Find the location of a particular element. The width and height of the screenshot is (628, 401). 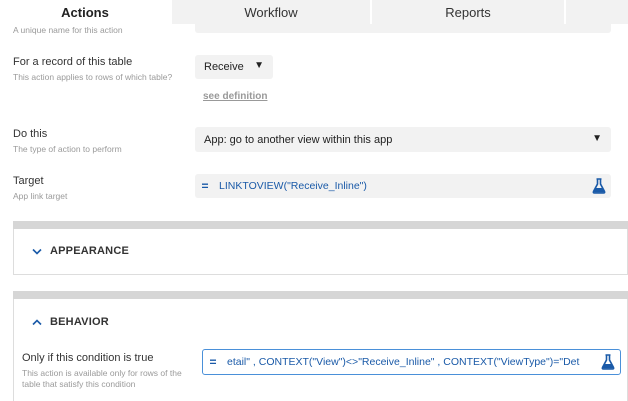

action-name-input is located at coordinates (403, 28).